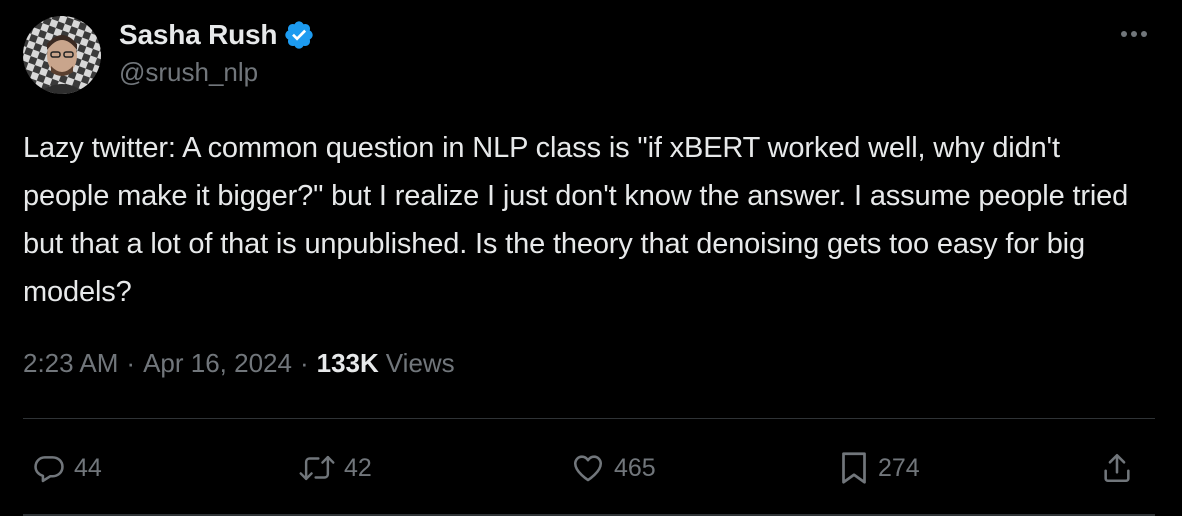 This screenshot has height=516, width=1182. I want to click on action-bar: 44 42 465 274, so click(591, 468).